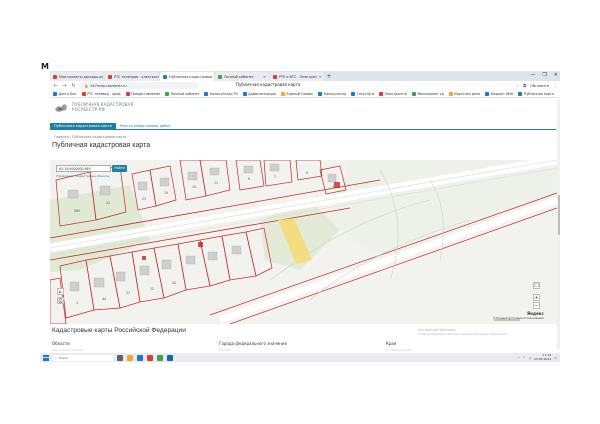 The width and height of the screenshot is (600, 424). Describe the element at coordinates (82, 176) in the screenshot. I see `search-options-link: Управление · Кадастровые объекты` at that location.